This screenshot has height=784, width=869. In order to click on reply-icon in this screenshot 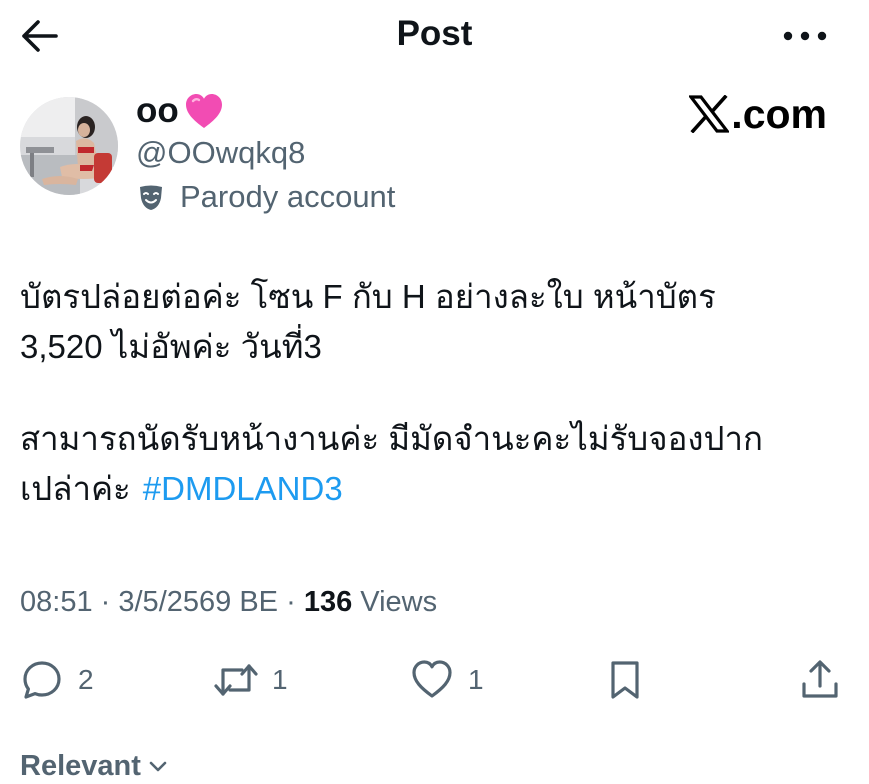, I will do `click(42, 680)`.